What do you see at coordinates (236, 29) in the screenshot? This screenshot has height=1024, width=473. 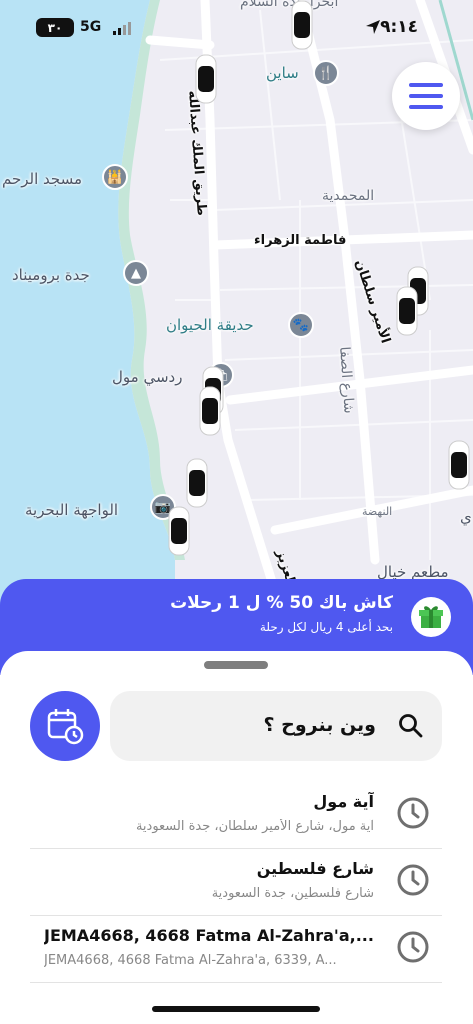 I see `status-bar: ٣٠ 5G ٩:١٤` at bounding box center [236, 29].